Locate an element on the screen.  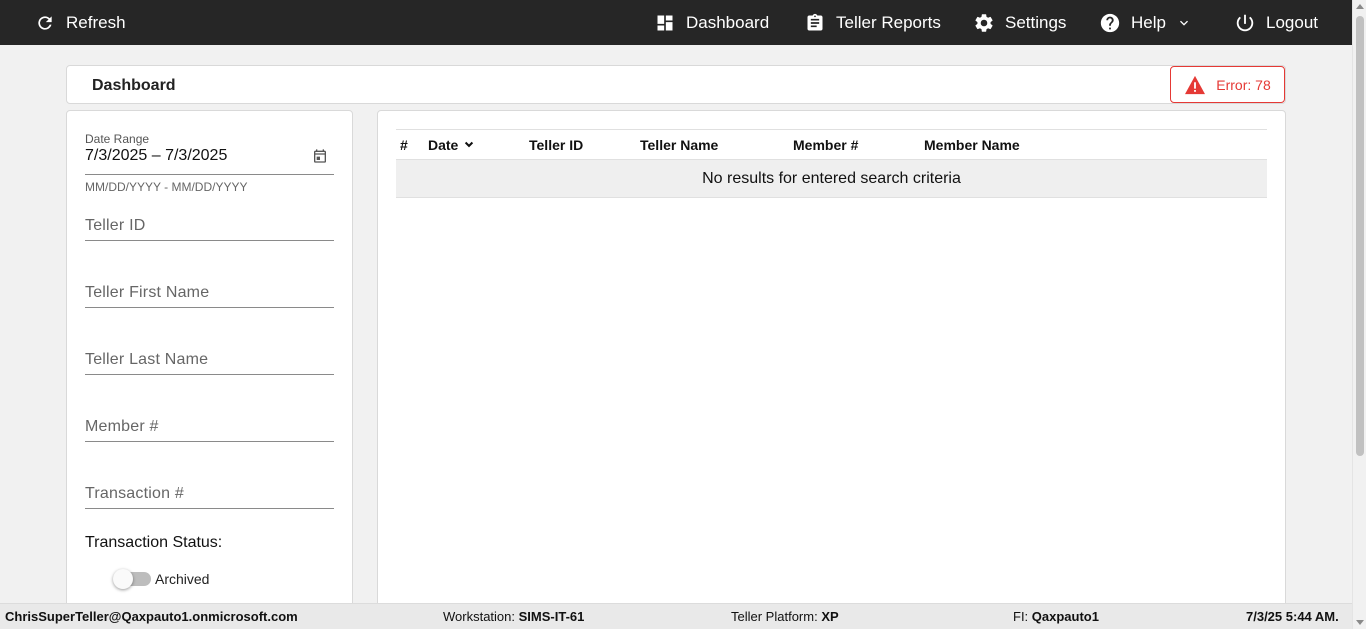
member-number-placeholder: Member # is located at coordinates (122, 426).